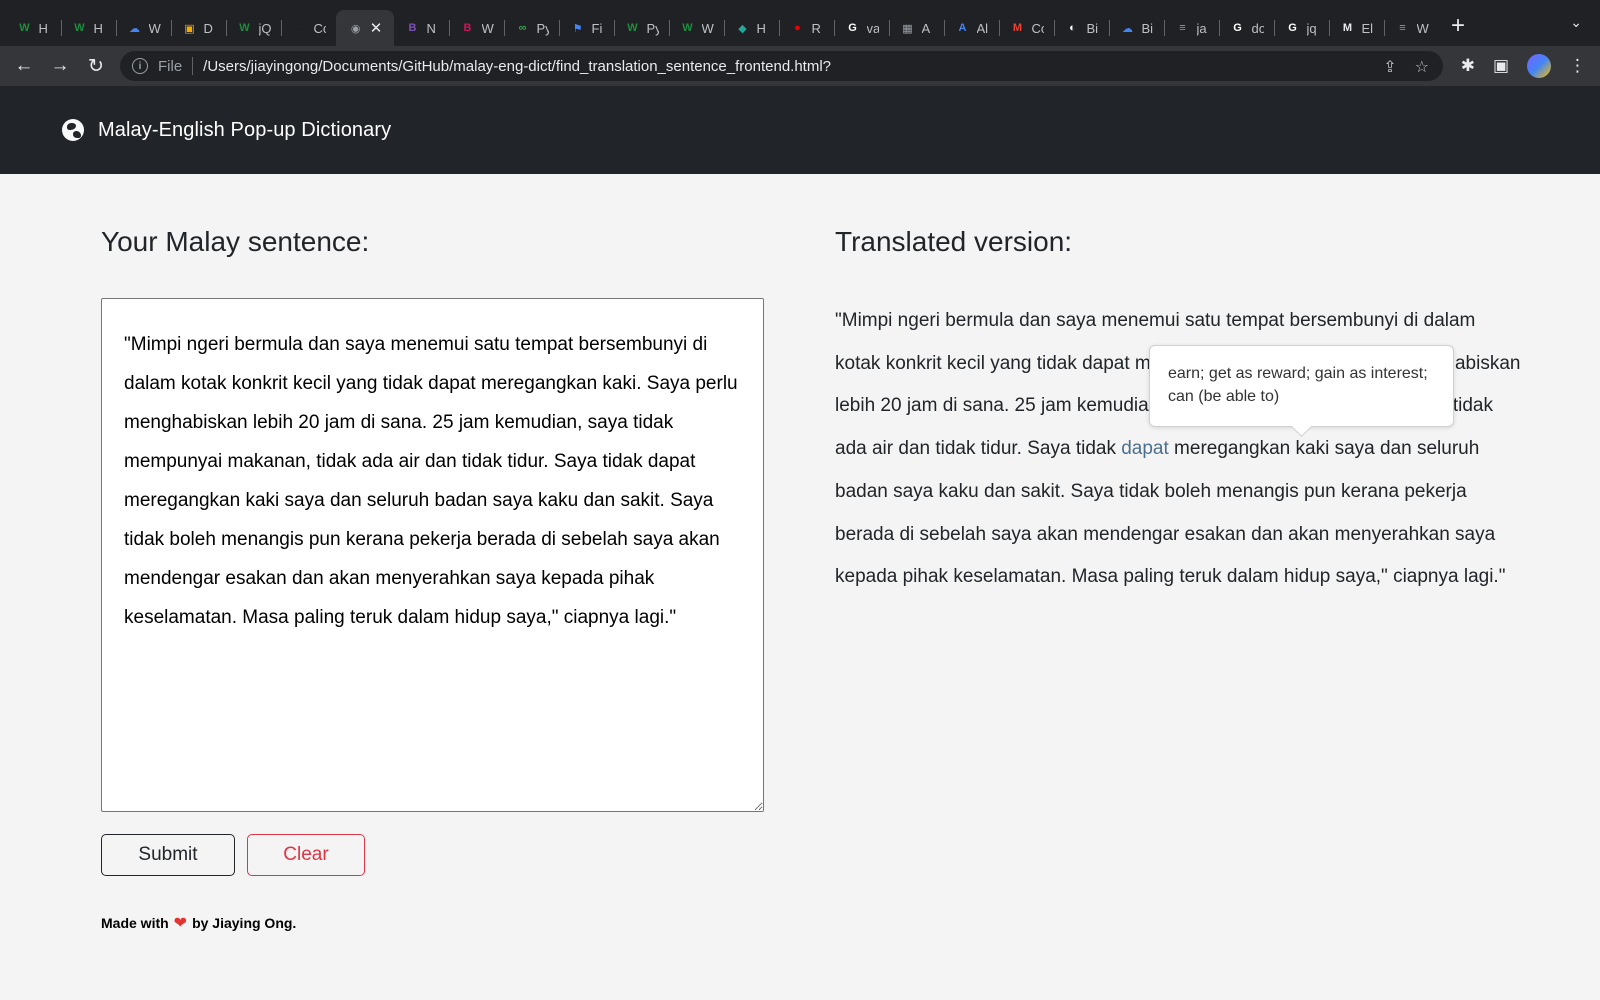 The height and width of the screenshot is (1000, 1600). What do you see at coordinates (800, 130) in the screenshot?
I see `site-navbar: Malay-English Pop-up Dictionary` at bounding box center [800, 130].